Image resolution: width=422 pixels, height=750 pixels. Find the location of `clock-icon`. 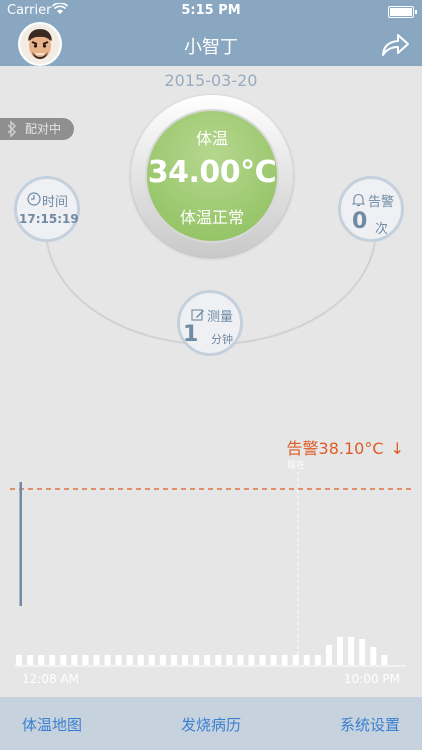

clock-icon is located at coordinates (34, 200).